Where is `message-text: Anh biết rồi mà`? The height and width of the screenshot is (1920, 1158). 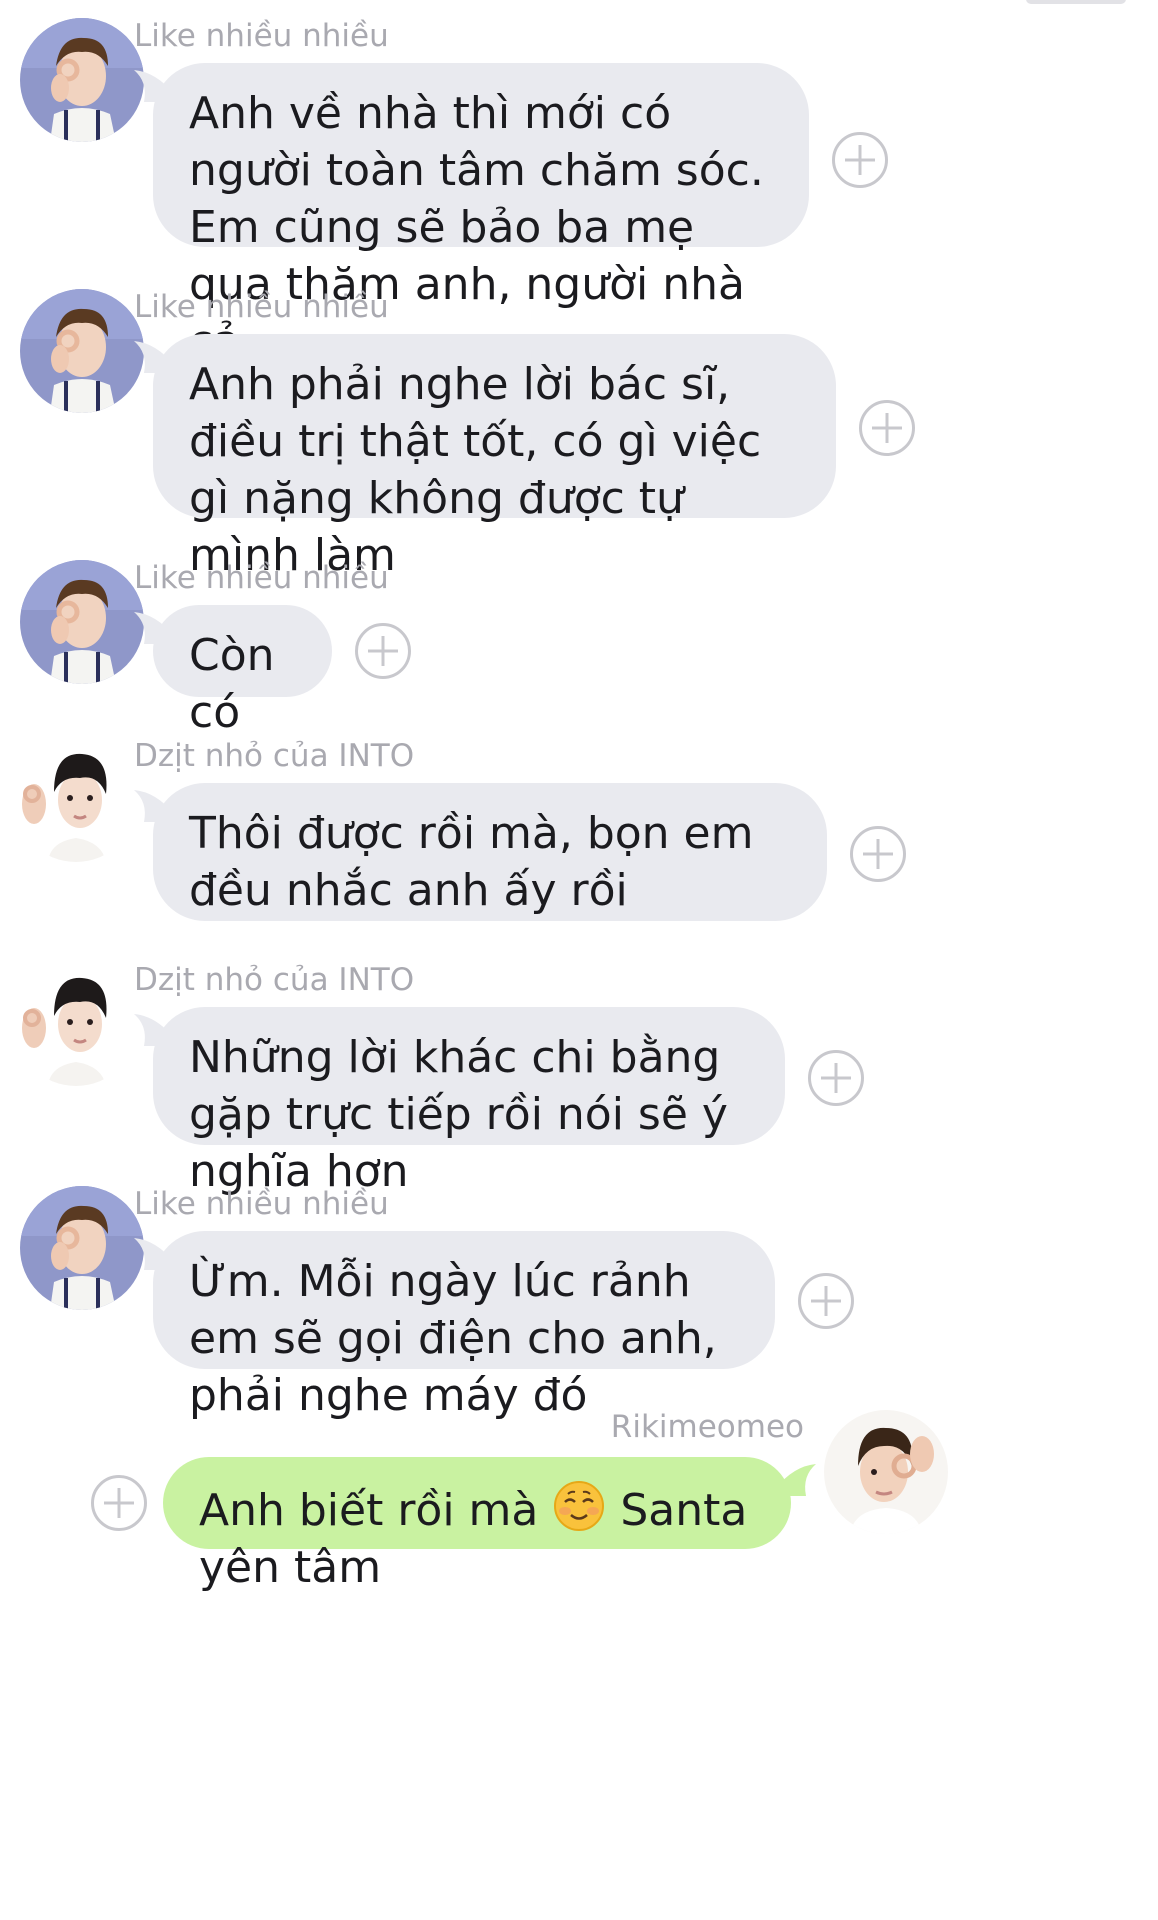 message-text: Anh biết rồi mà is located at coordinates (369, 1510).